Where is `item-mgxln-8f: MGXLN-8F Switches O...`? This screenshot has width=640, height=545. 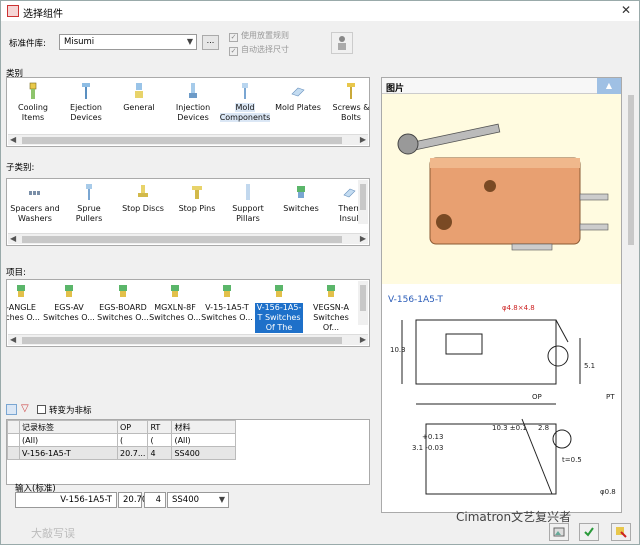 item-mgxln-8f: MGXLN-8F Switches O... is located at coordinates (175, 302).